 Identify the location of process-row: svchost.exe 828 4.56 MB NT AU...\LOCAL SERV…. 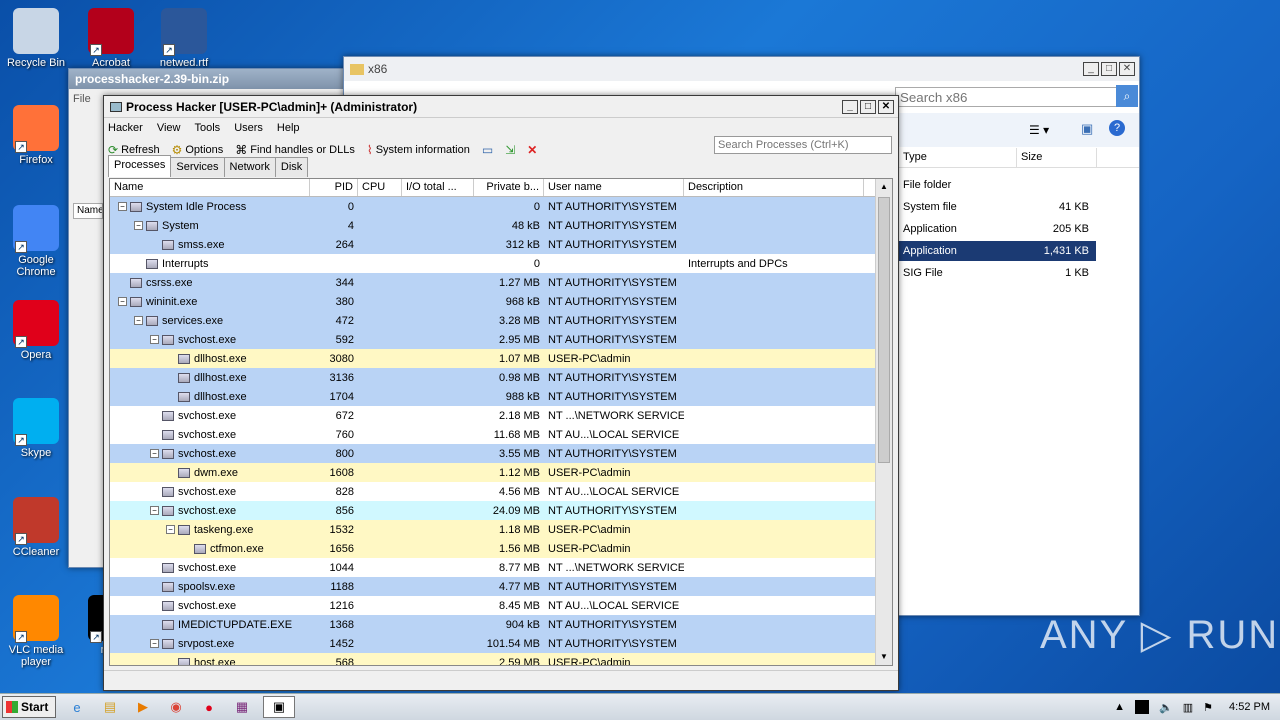
(493, 491).